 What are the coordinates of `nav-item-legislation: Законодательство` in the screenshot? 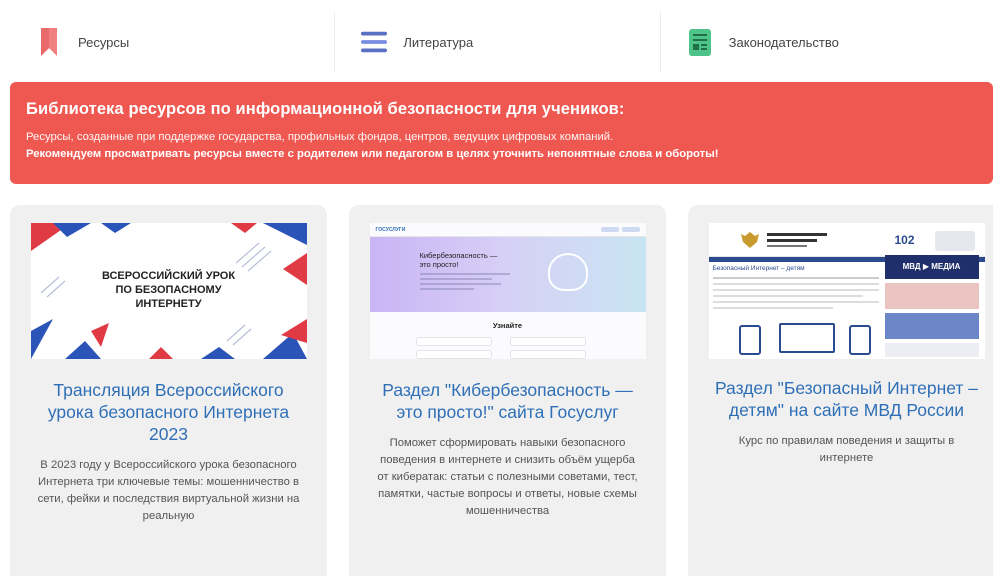 It's located at (823, 42).